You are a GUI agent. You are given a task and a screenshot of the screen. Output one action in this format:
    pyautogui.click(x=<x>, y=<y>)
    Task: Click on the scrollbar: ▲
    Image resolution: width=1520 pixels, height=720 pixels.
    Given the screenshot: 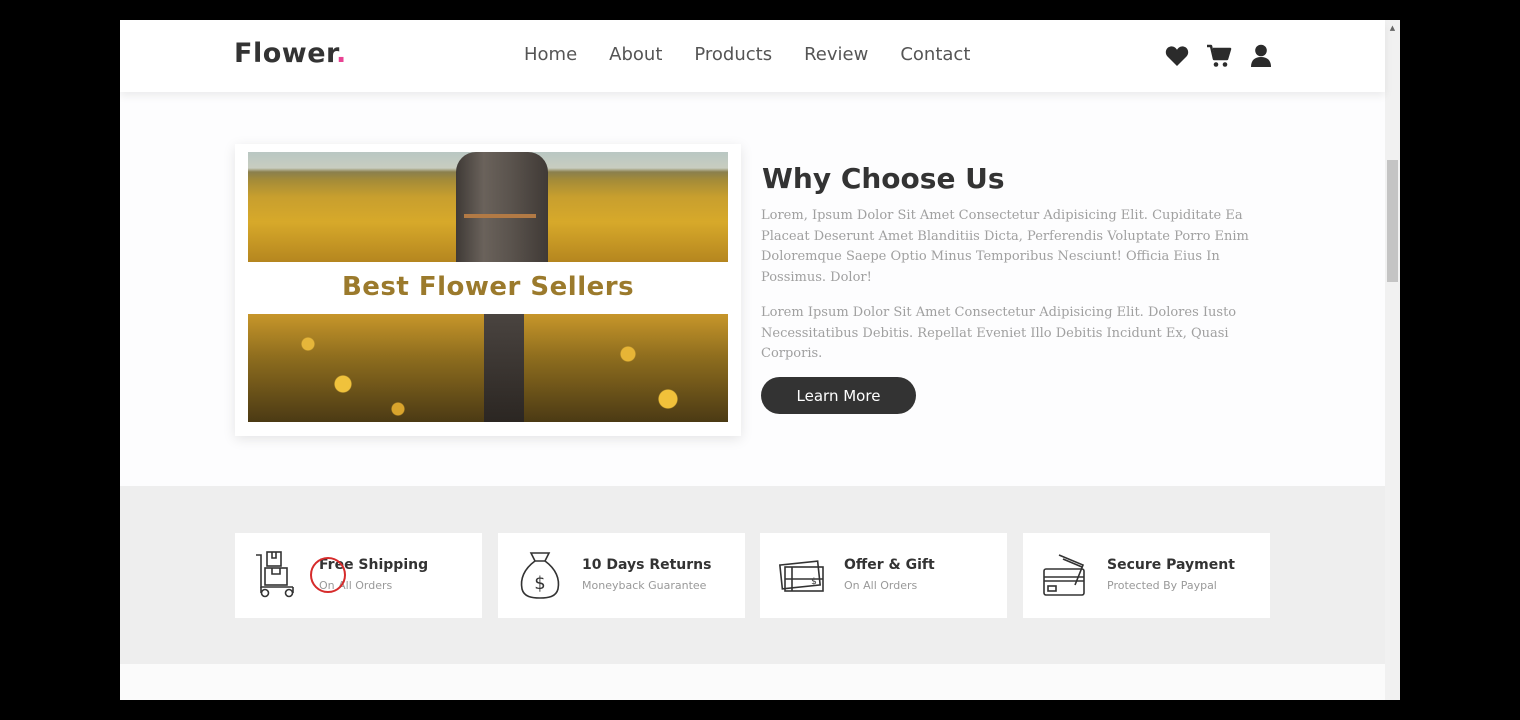 What is the action you would take?
    pyautogui.click(x=1392, y=360)
    